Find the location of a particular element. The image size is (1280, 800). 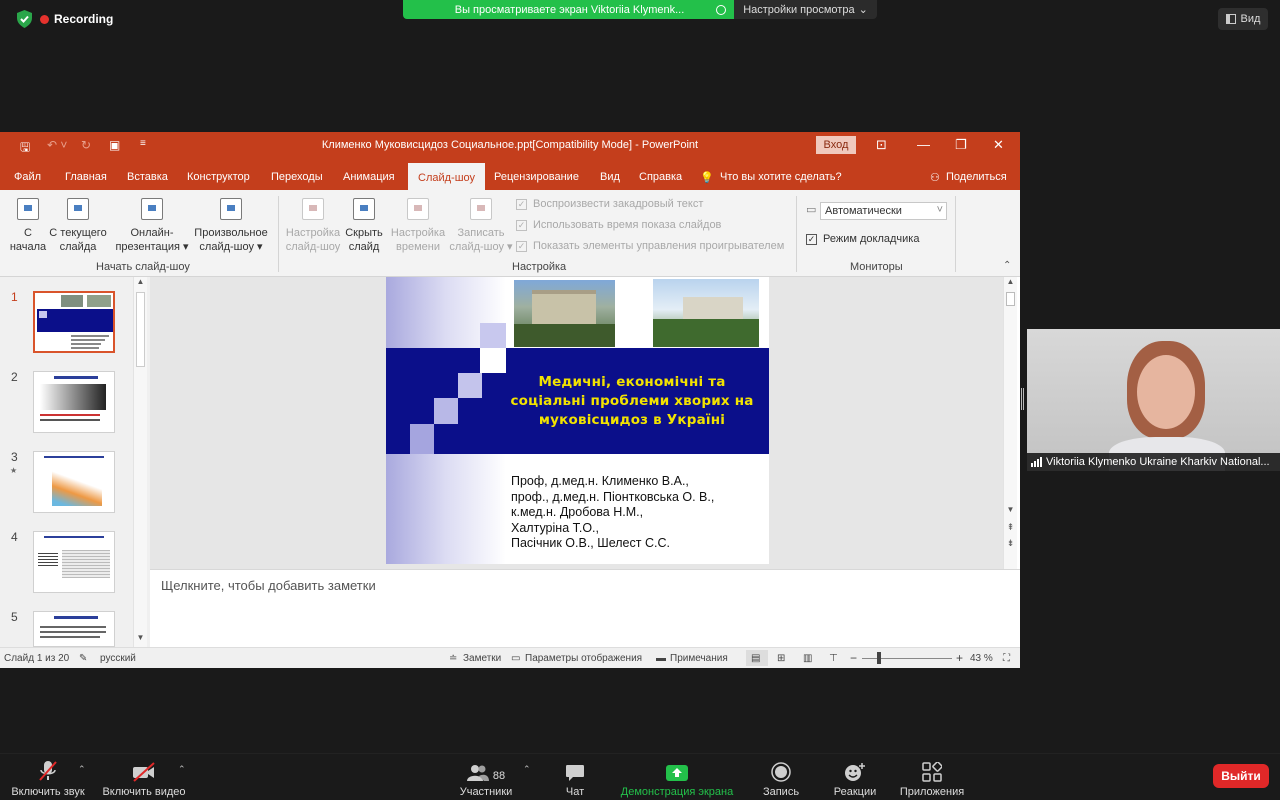

start-video-button: Включить видео is located at coordinates (144, 779).